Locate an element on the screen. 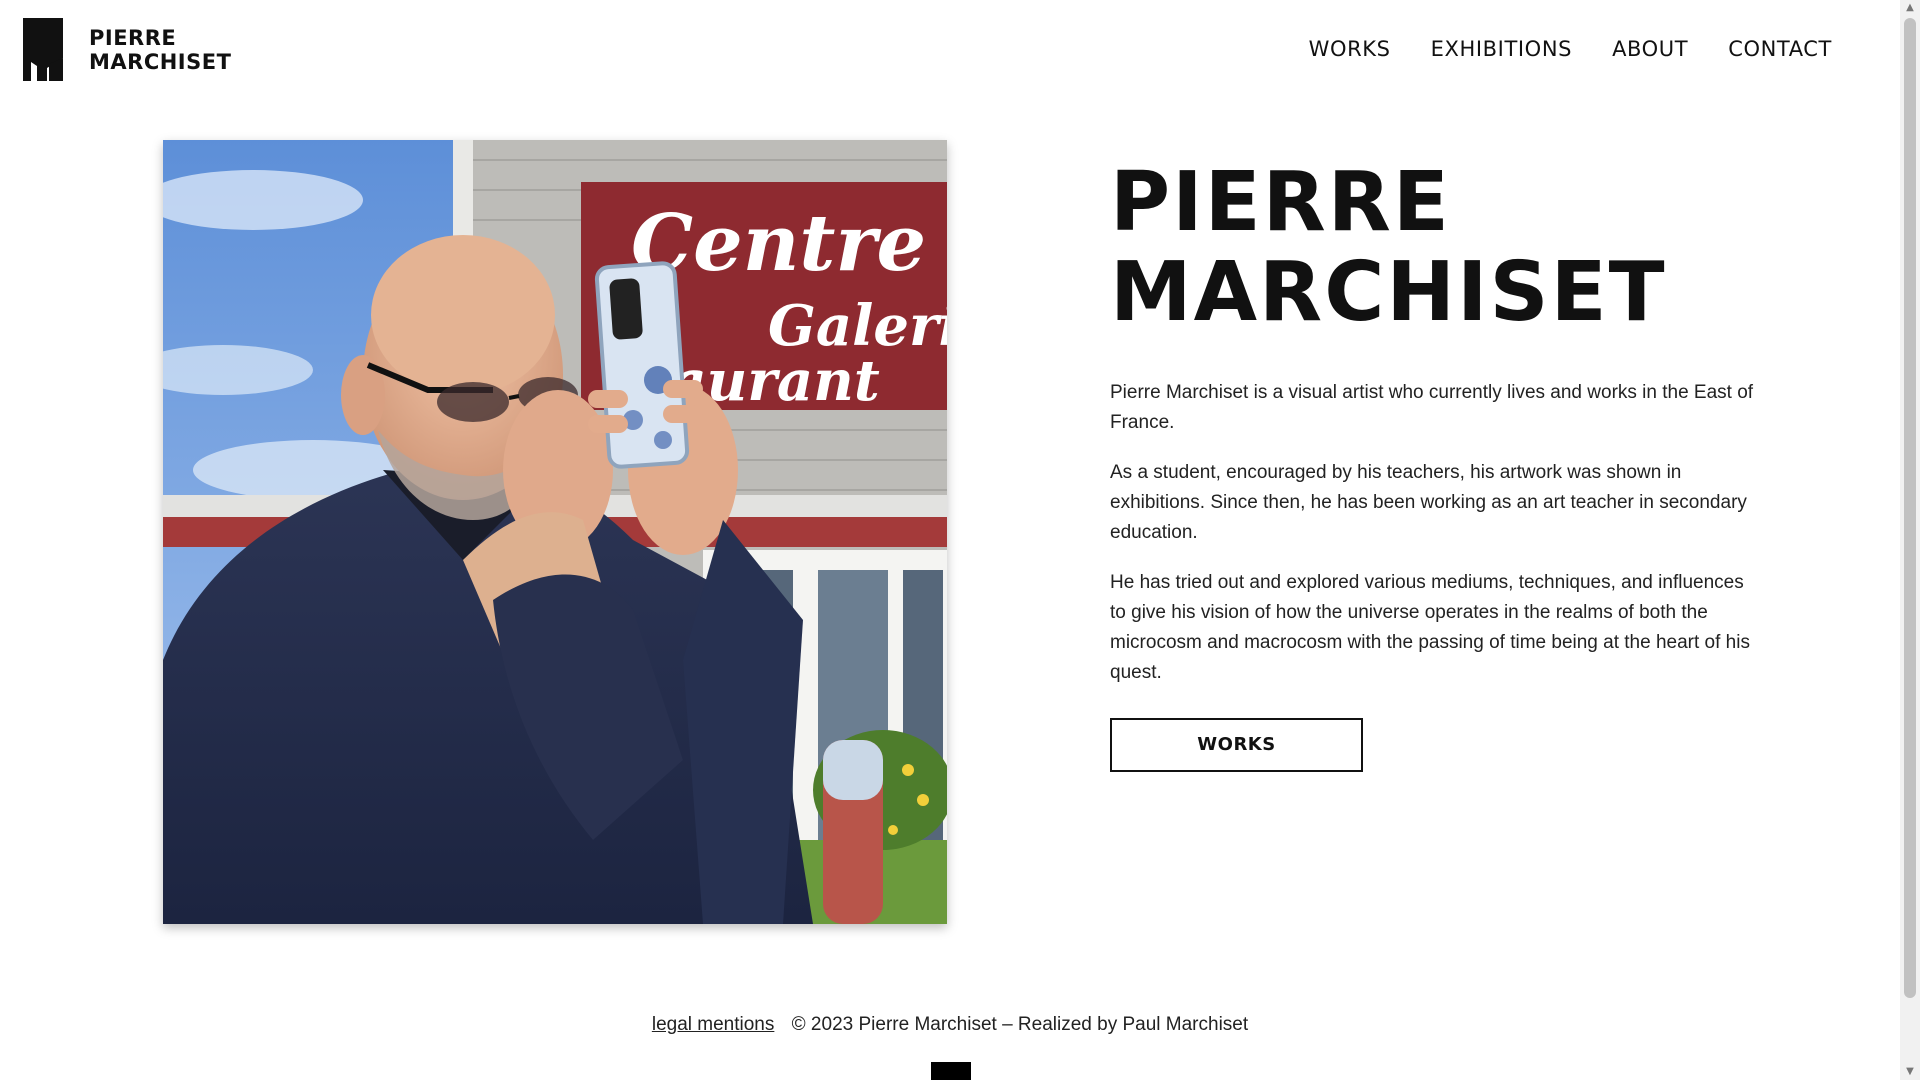 The height and width of the screenshot is (1080, 1920). logo-text-line1: PIERRE is located at coordinates (133, 37).